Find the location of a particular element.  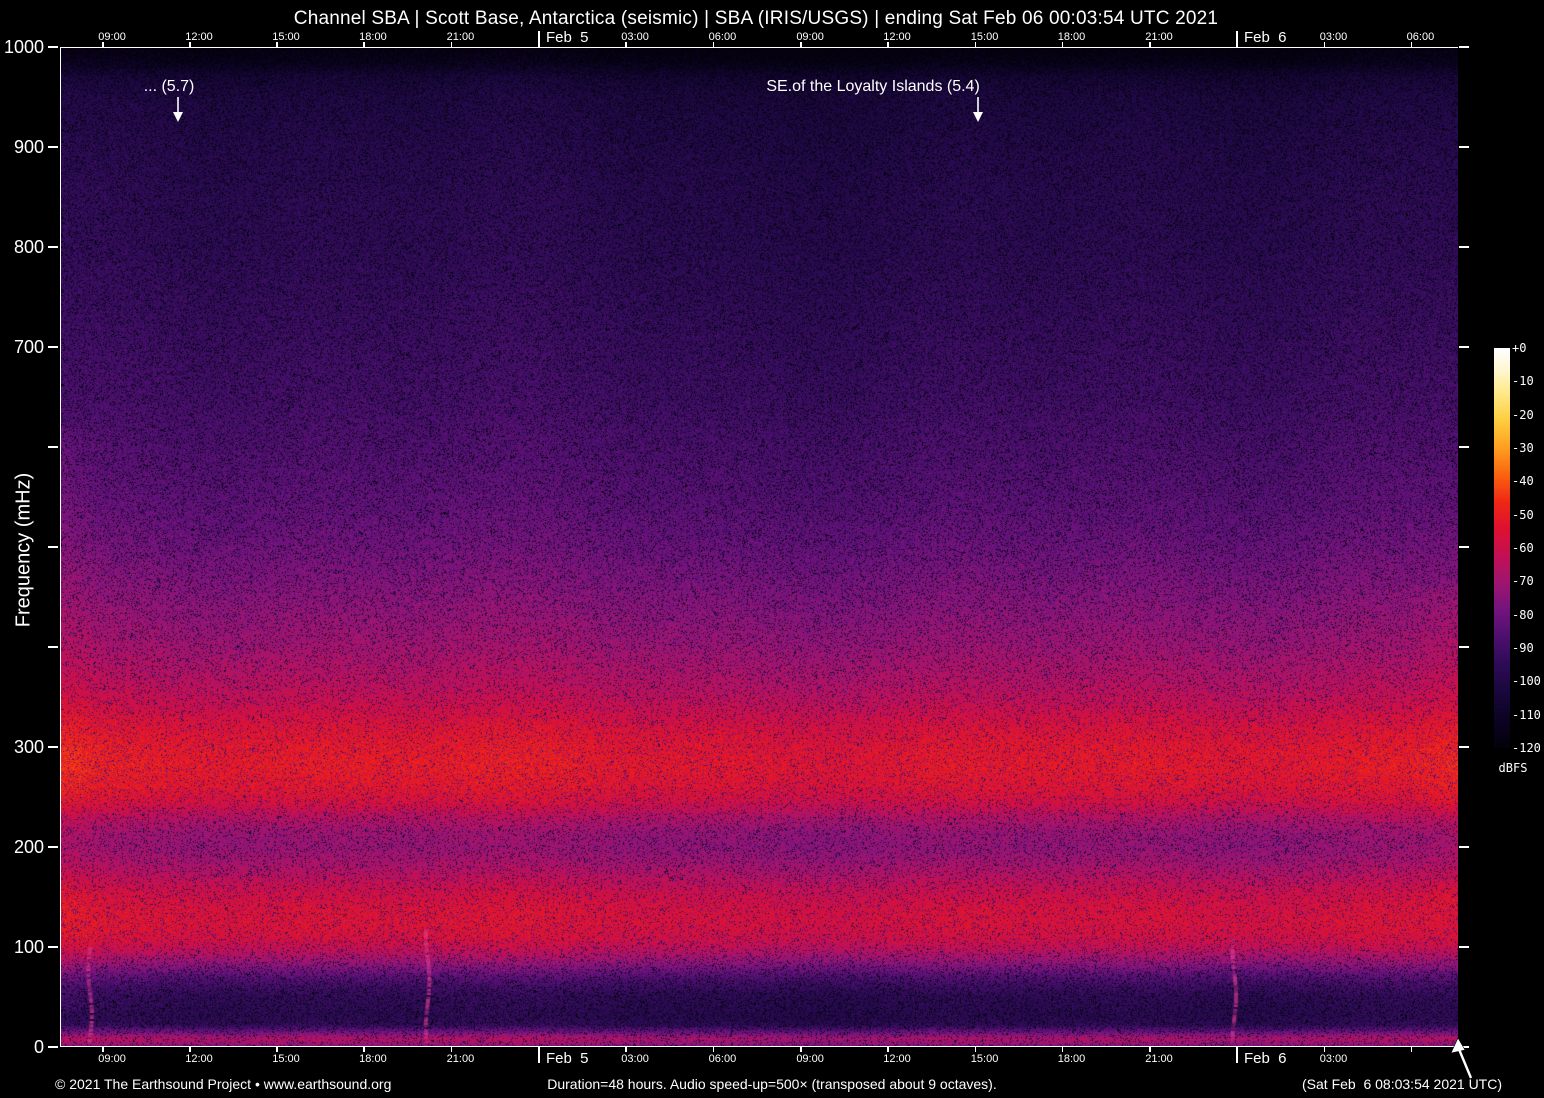

colorbar-tick-label: -70 is located at coordinates (1523, 581).